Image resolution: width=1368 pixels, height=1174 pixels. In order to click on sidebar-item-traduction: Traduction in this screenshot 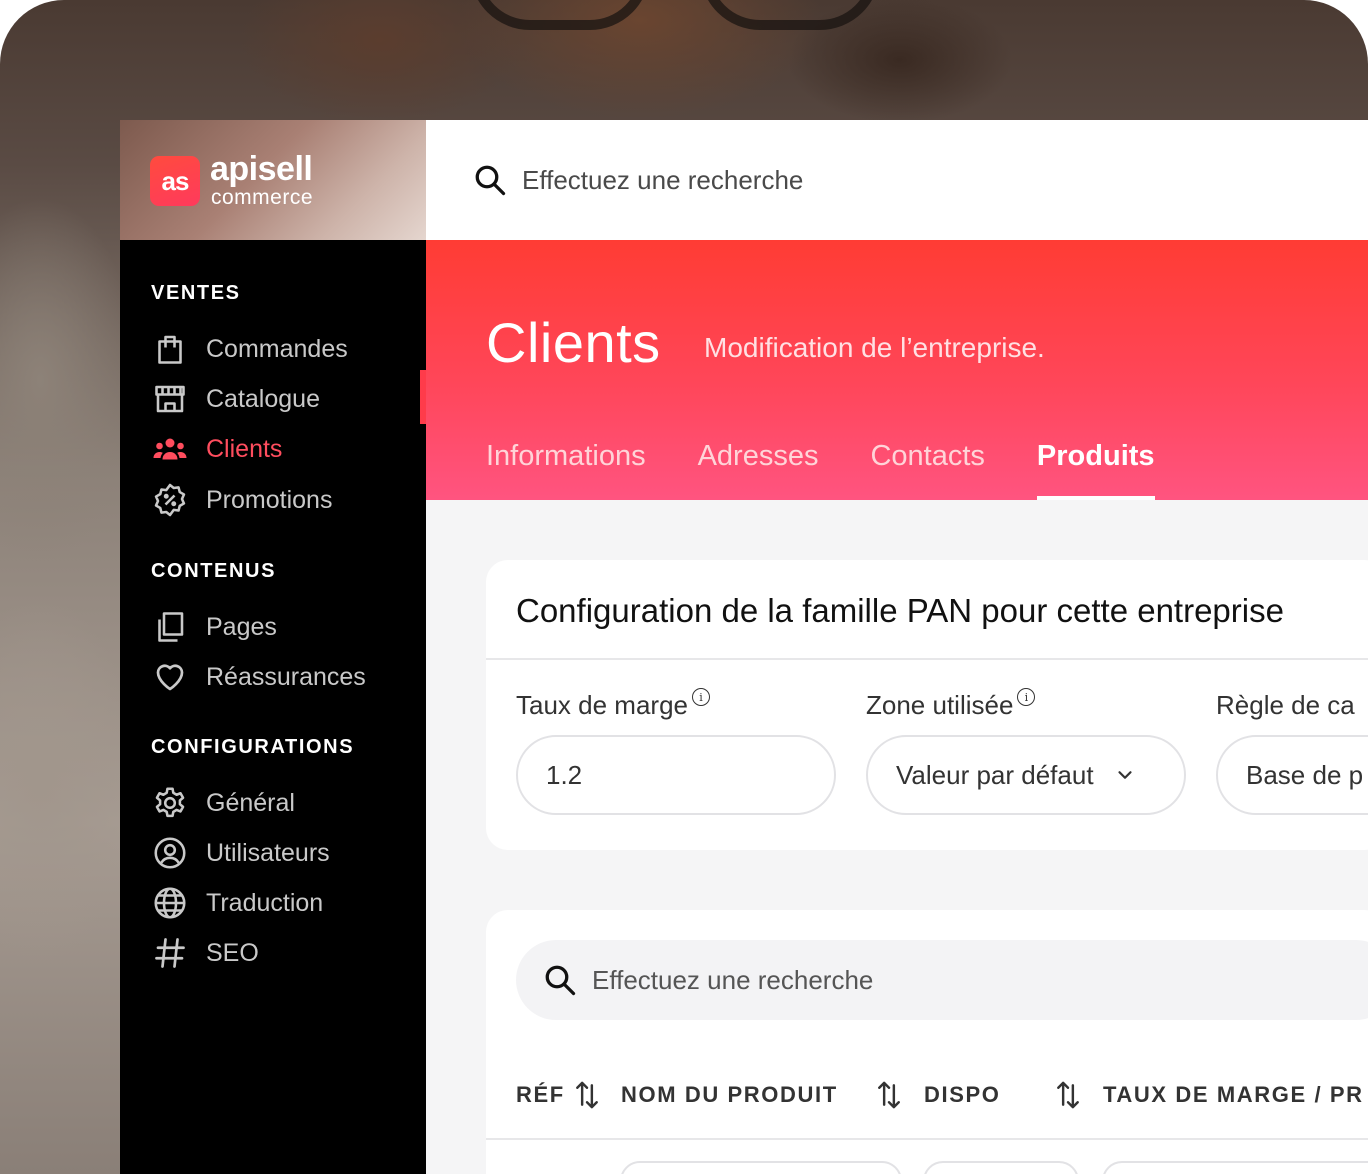, I will do `click(285, 903)`.